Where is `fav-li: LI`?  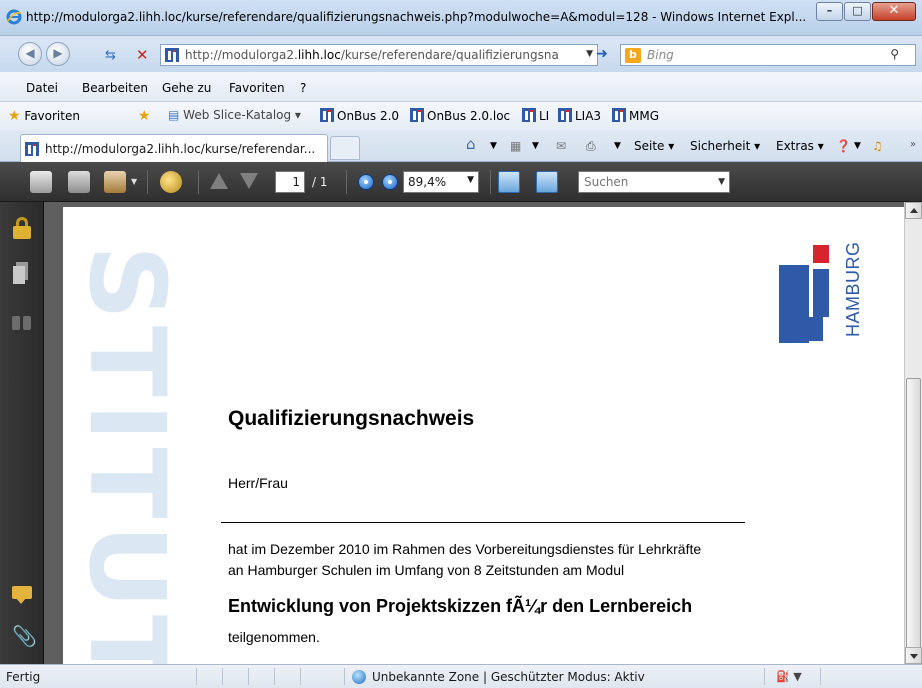 fav-li: LI is located at coordinates (535, 115).